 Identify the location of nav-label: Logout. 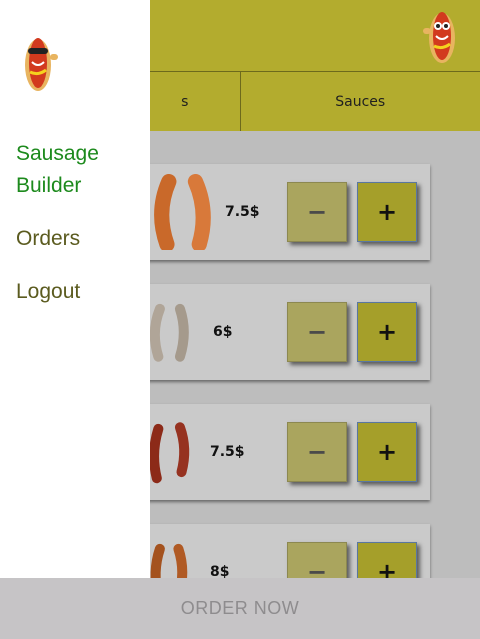
(48, 291).